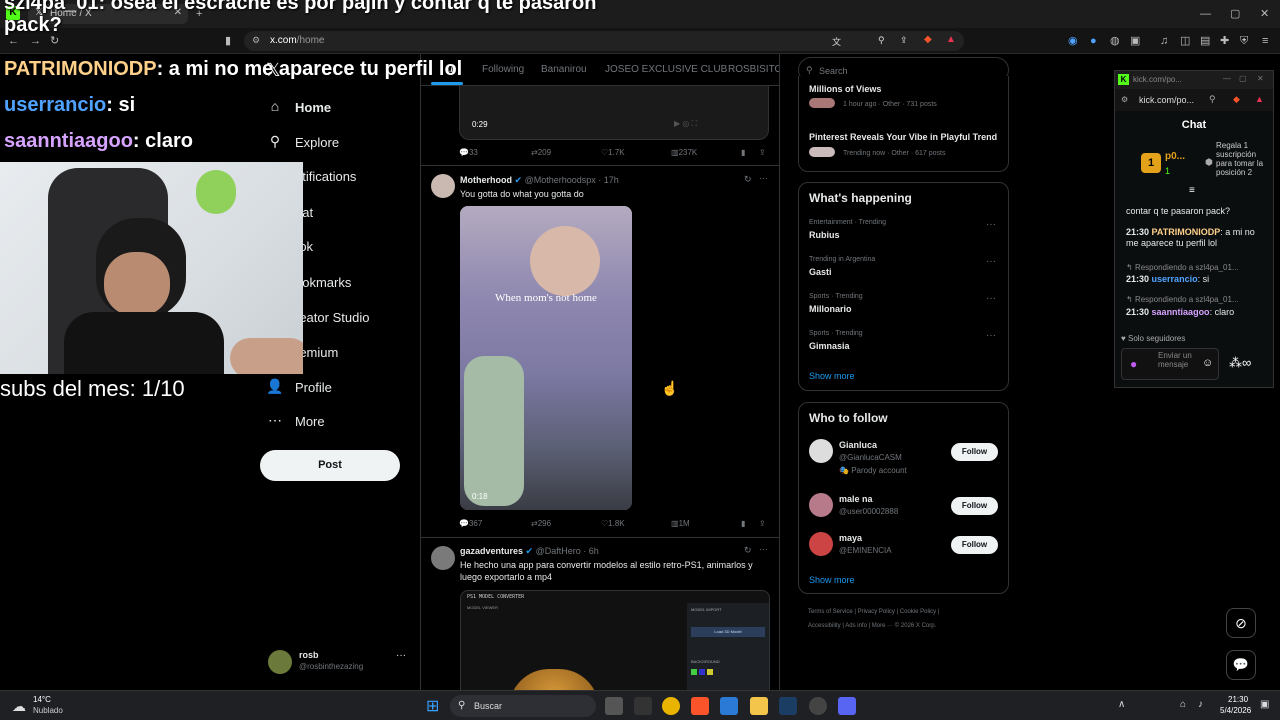 The height and width of the screenshot is (720, 1280). Describe the element at coordinates (753, 69) in the screenshot. I see `tab-rosbisitos: ROSBISITOS` at that location.